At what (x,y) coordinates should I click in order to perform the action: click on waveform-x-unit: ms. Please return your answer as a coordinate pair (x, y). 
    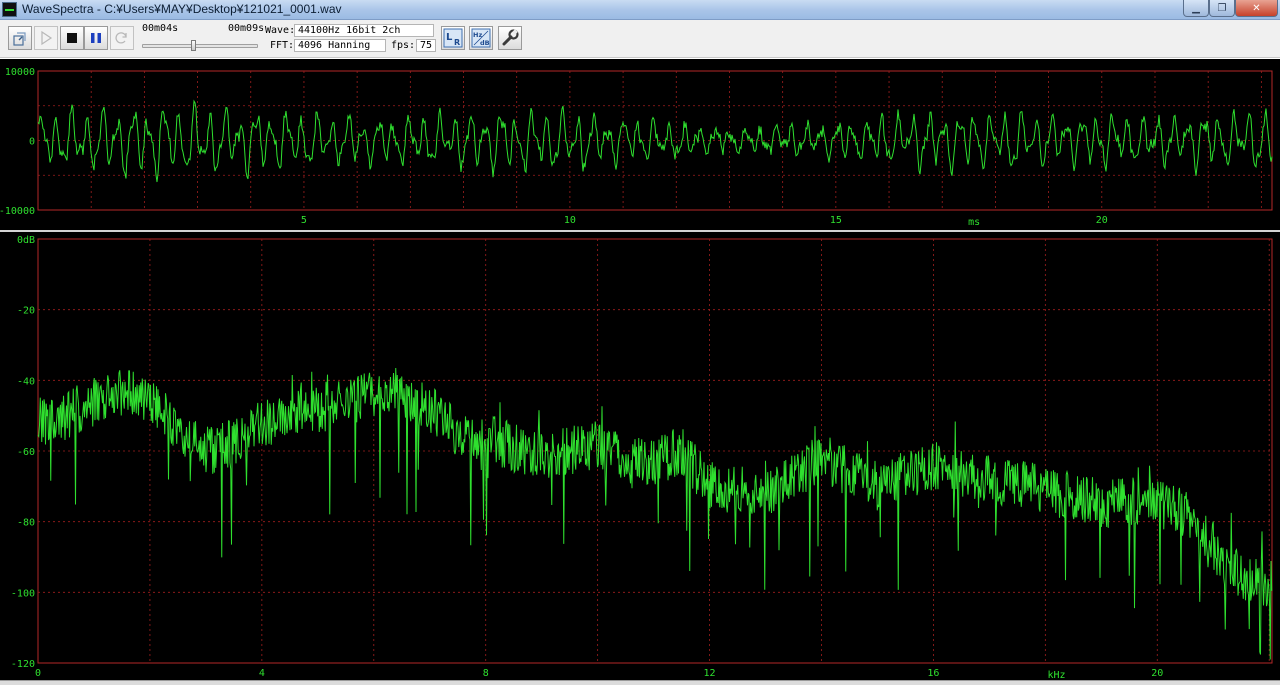
    Looking at the image, I should click on (974, 222).